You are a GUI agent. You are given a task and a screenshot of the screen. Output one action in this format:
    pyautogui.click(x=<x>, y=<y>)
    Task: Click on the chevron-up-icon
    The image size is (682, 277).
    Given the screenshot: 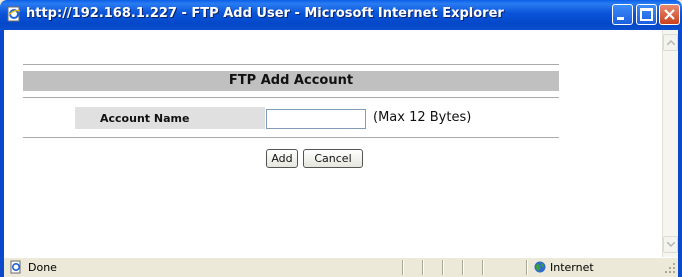 What is the action you would take?
    pyautogui.click(x=671, y=42)
    